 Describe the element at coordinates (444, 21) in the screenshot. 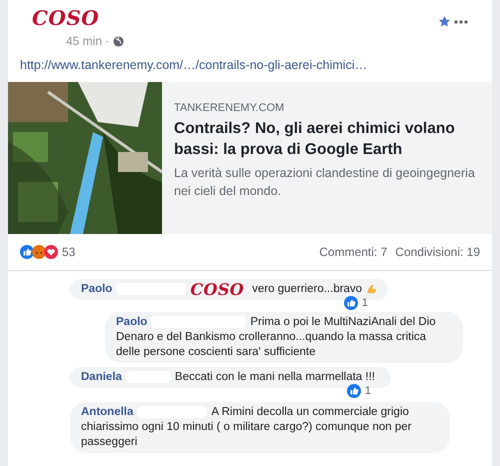

I see `star-icon` at that location.